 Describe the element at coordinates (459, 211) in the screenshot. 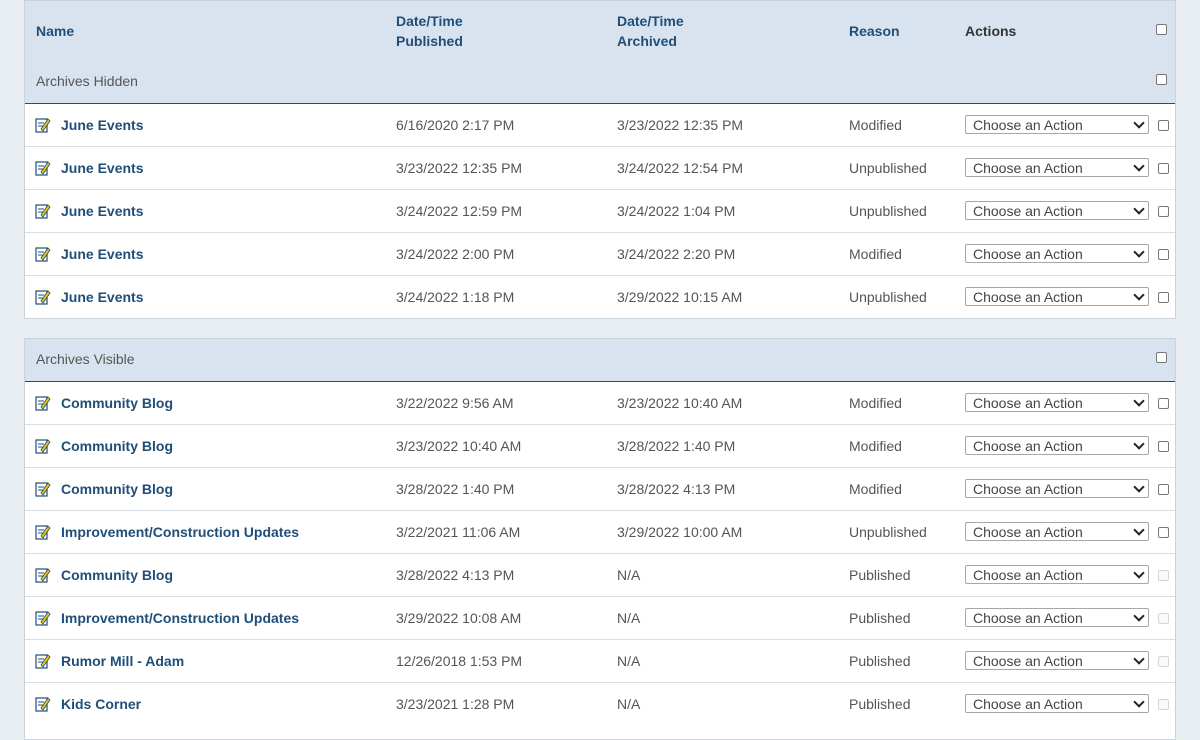

I see `published-datetime: 3/24/2022 12:59 PM` at that location.